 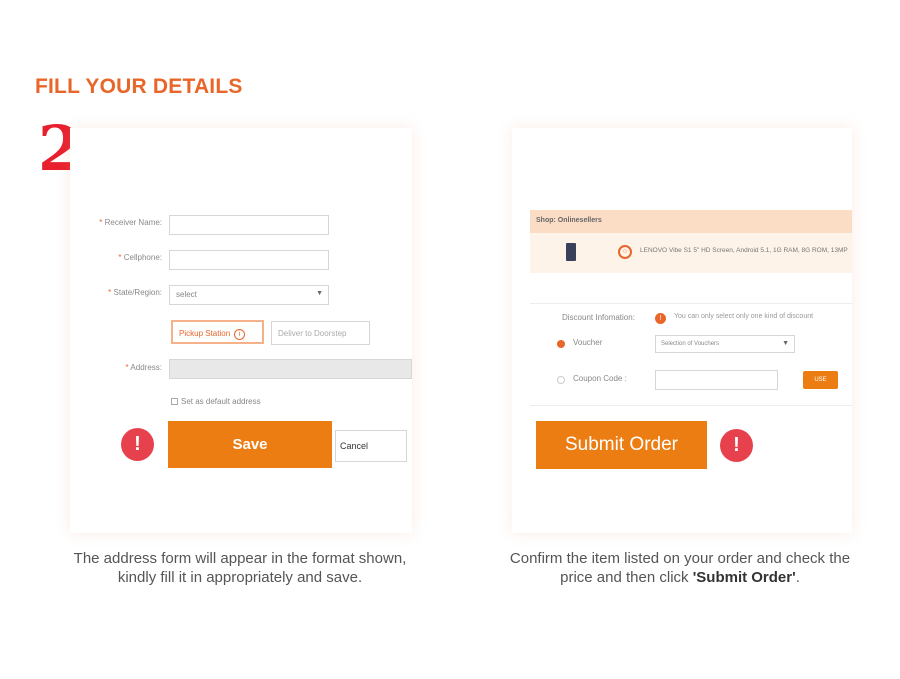 What do you see at coordinates (561, 344) in the screenshot?
I see `voucher-radio` at bounding box center [561, 344].